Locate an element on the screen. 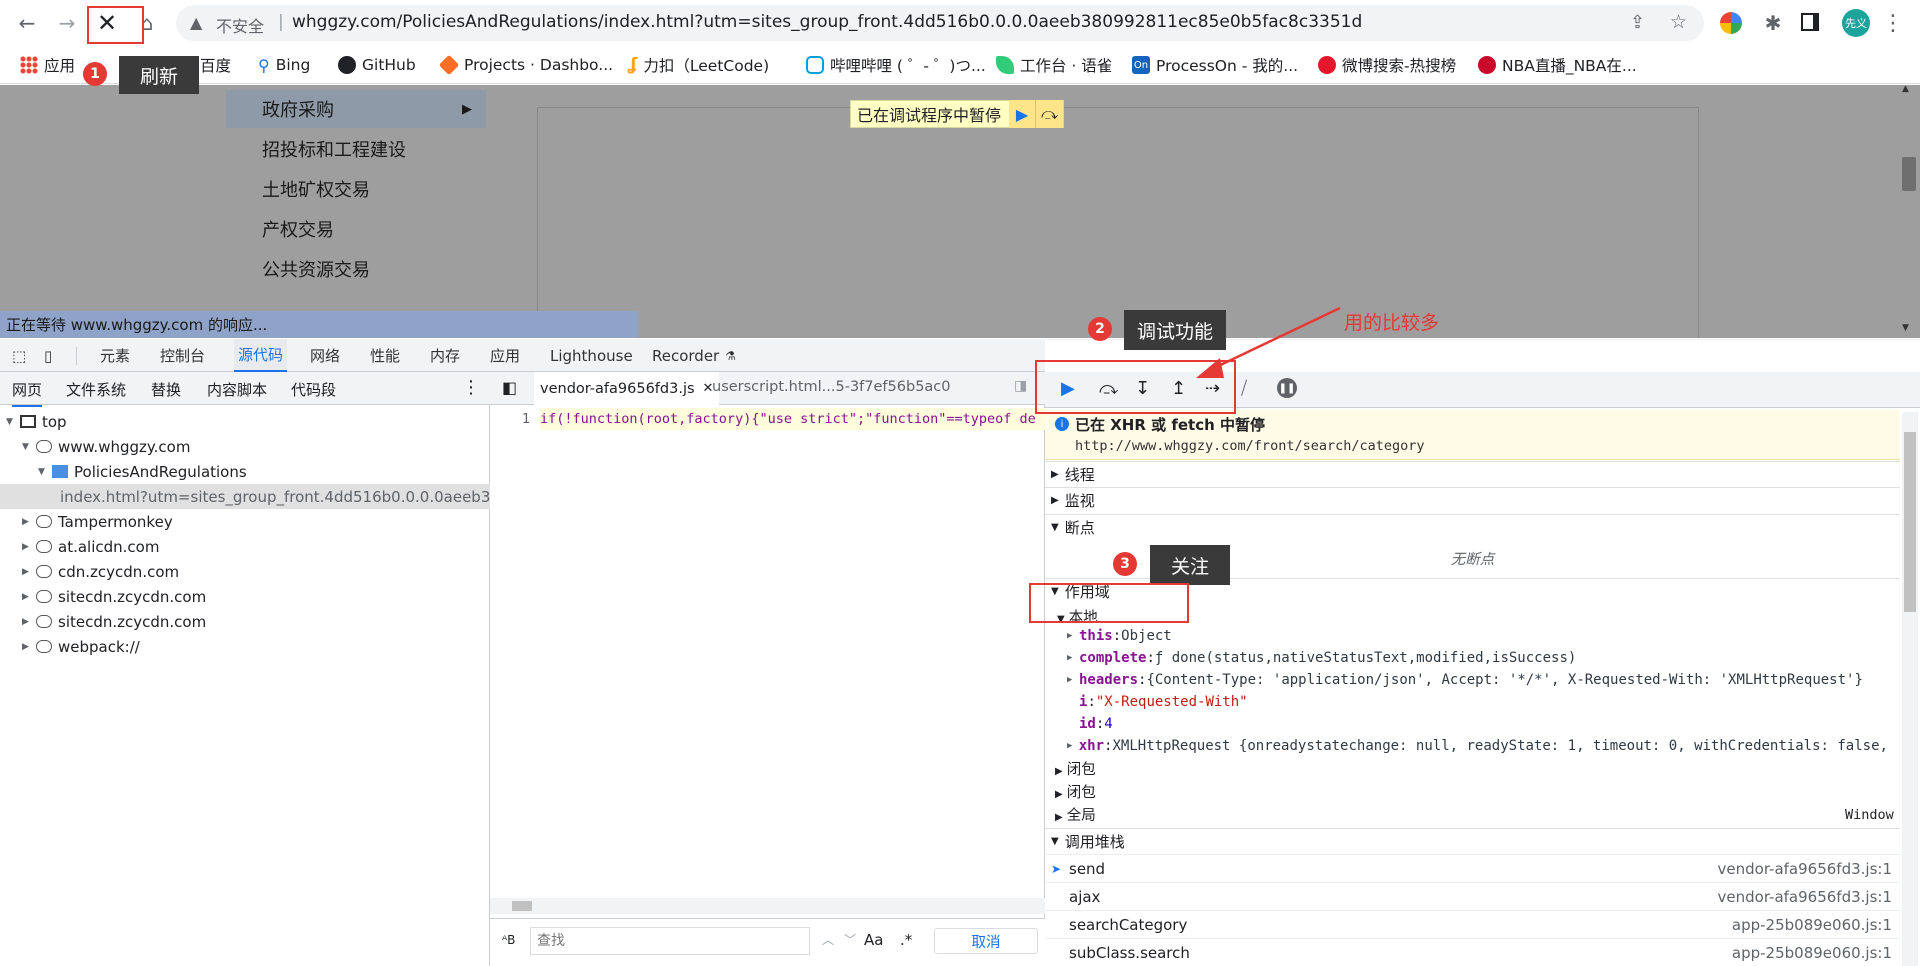  bookmark-leetcode: ʆ 力扣（LeetCode) is located at coordinates (698, 65).